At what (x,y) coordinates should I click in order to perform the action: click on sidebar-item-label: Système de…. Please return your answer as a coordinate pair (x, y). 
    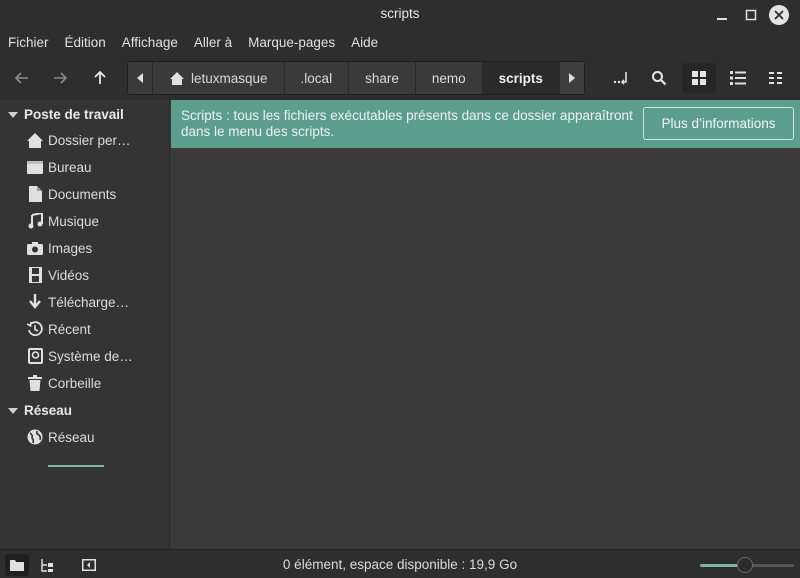
    Looking at the image, I should click on (90, 356).